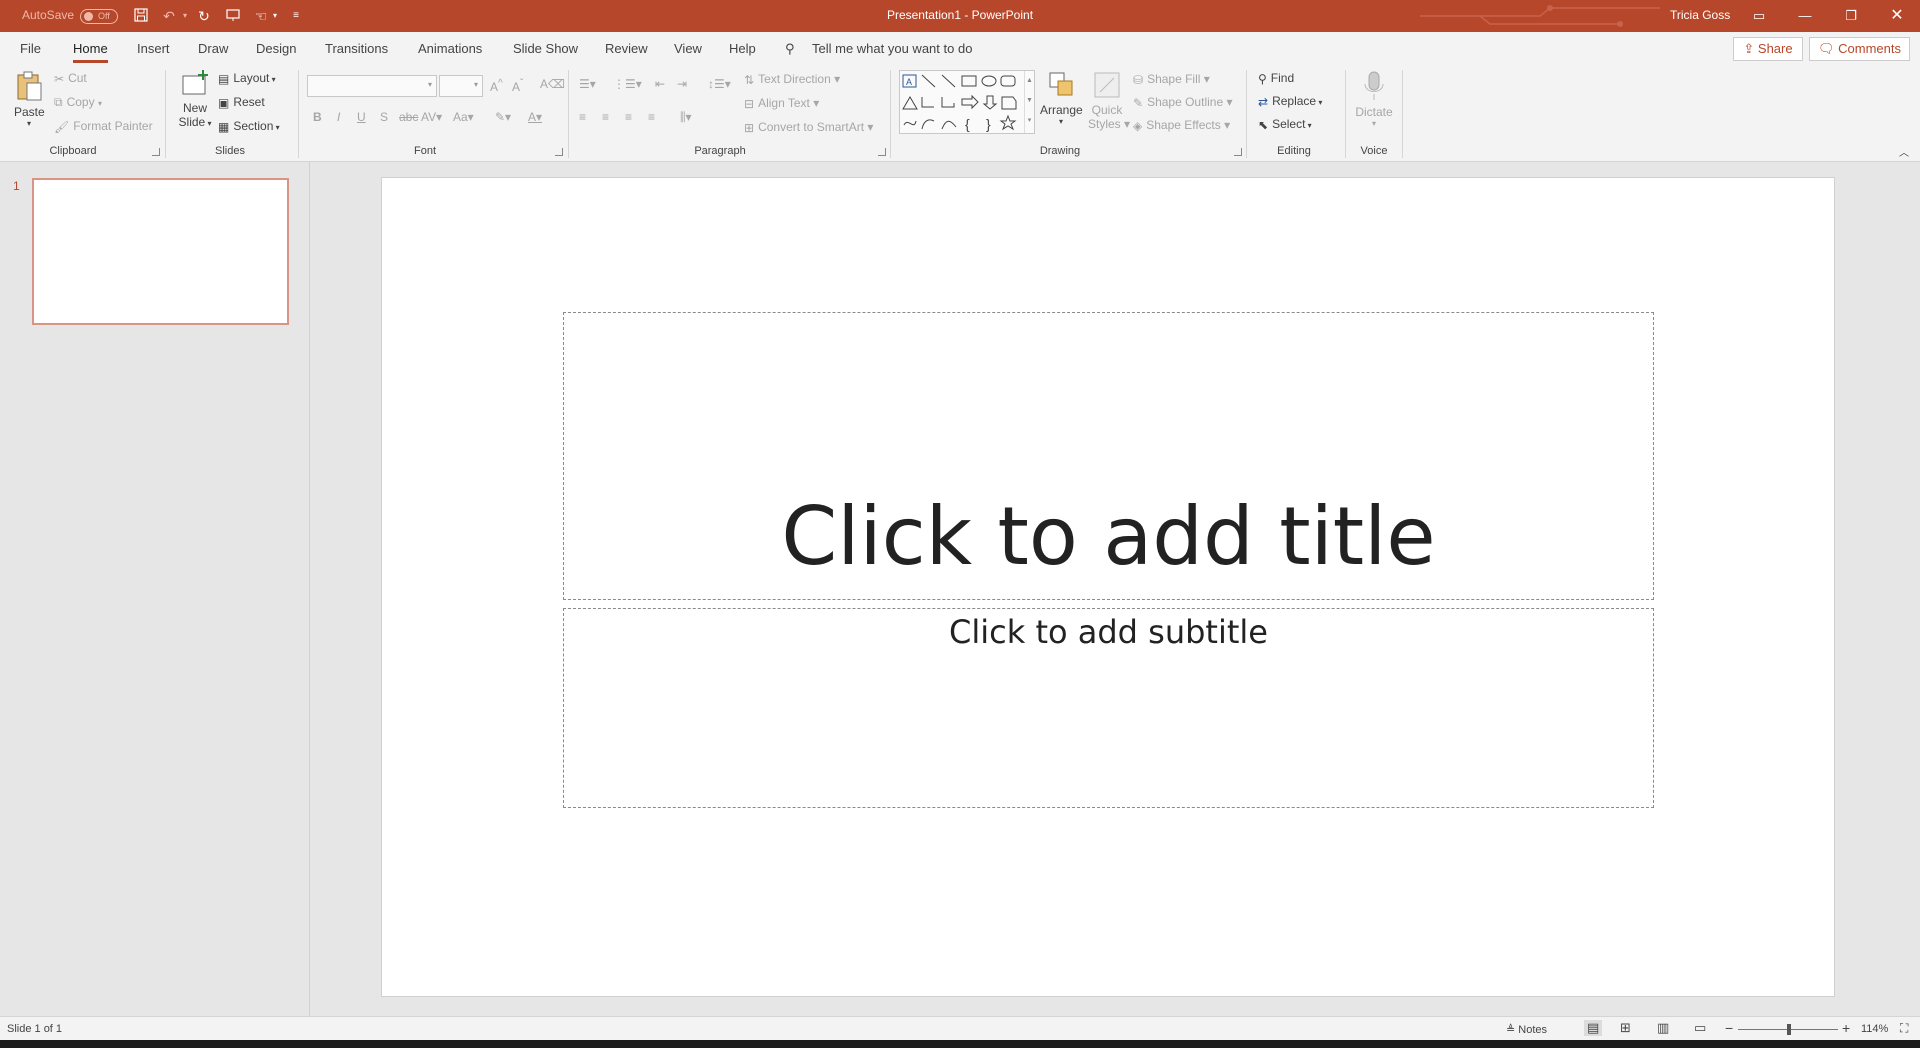 The width and height of the screenshot is (1920, 1048). I want to click on underline-icon: U, so click(361, 117).